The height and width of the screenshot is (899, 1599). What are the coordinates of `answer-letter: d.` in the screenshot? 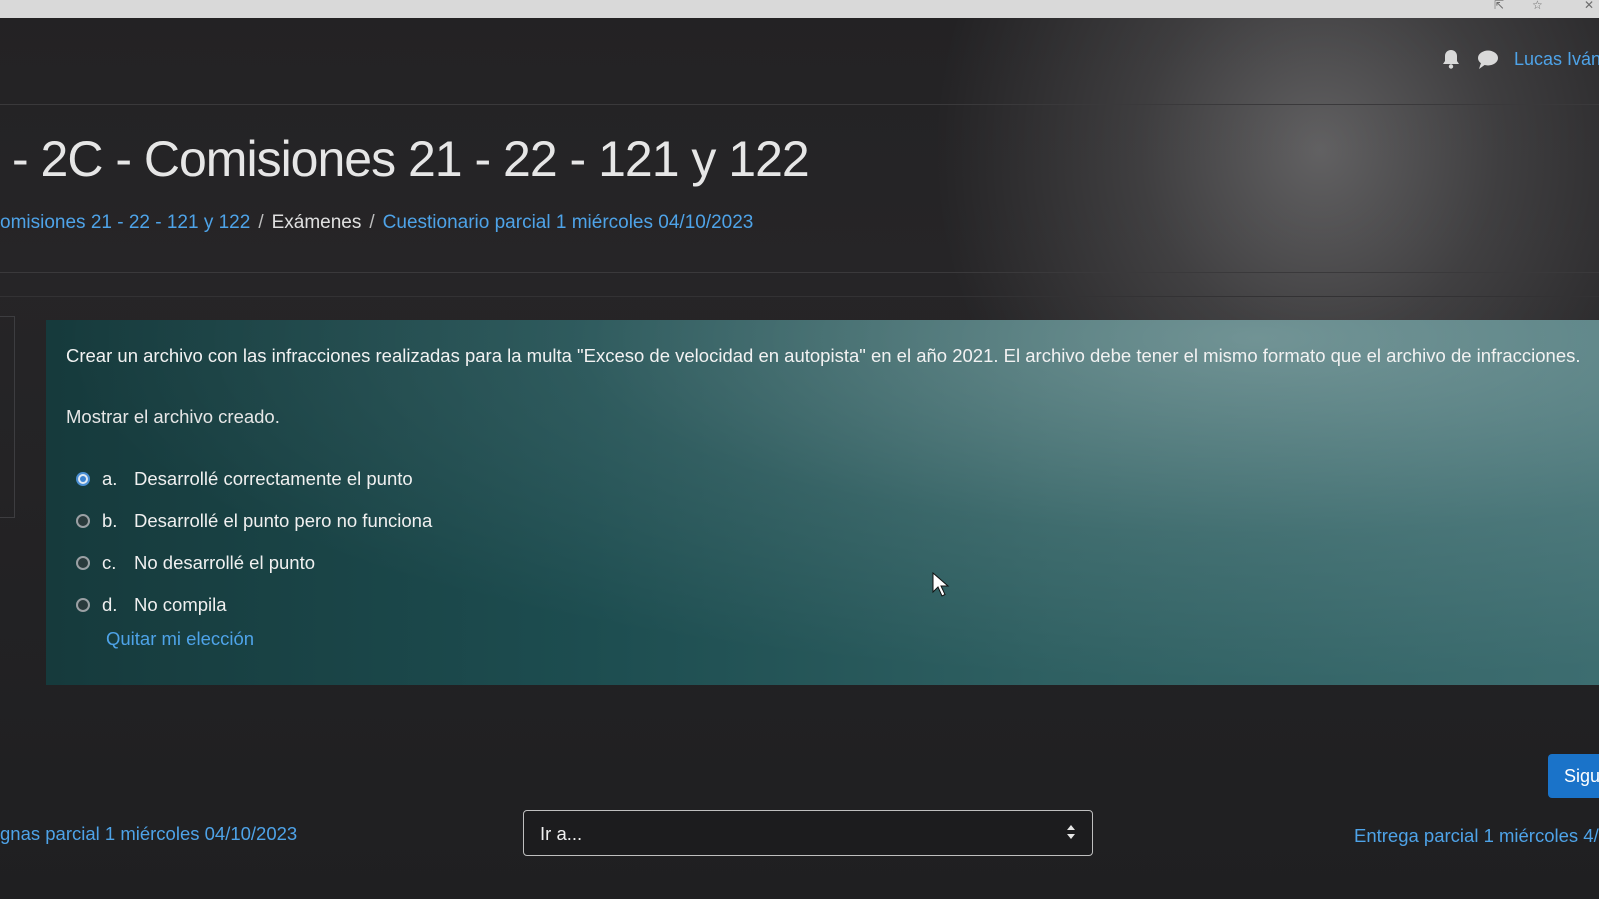 It's located at (110, 604).